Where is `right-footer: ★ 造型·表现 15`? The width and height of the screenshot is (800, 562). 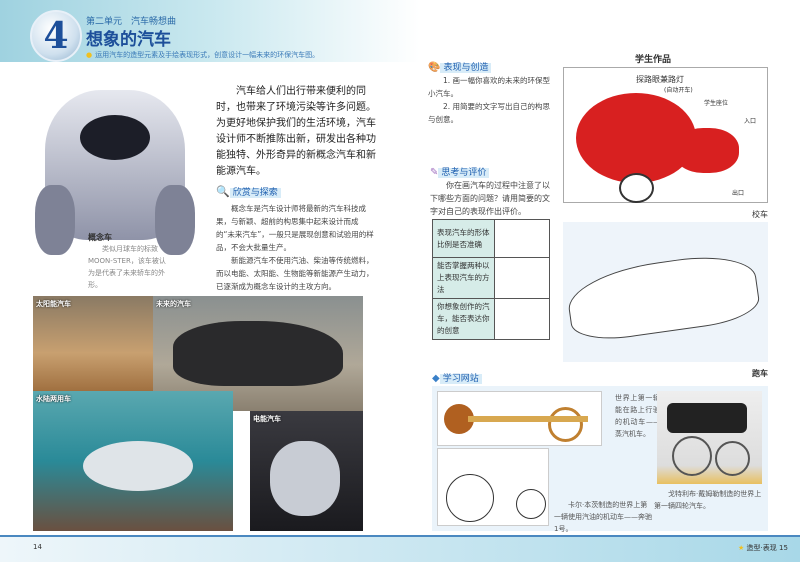 right-footer: ★ 造型·表现 15 is located at coordinates (763, 548).